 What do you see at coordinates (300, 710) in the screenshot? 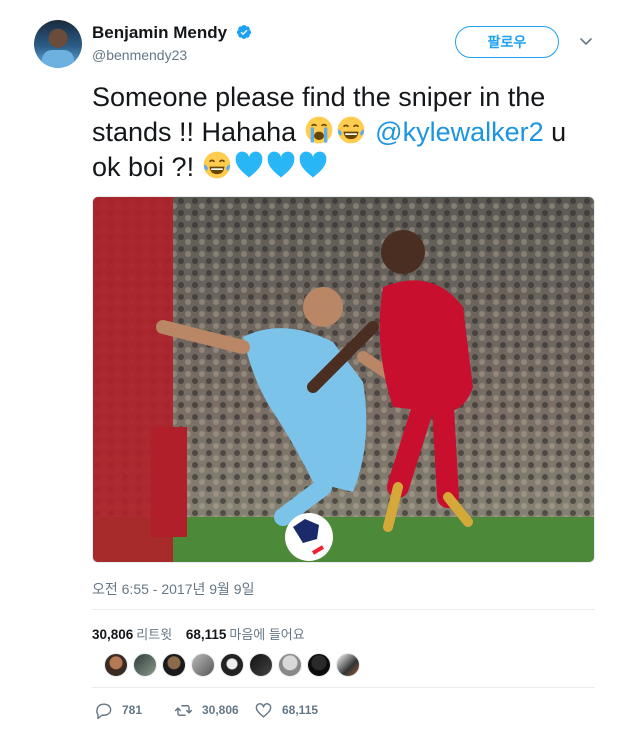
I see `like-action-count: 68,115` at bounding box center [300, 710].